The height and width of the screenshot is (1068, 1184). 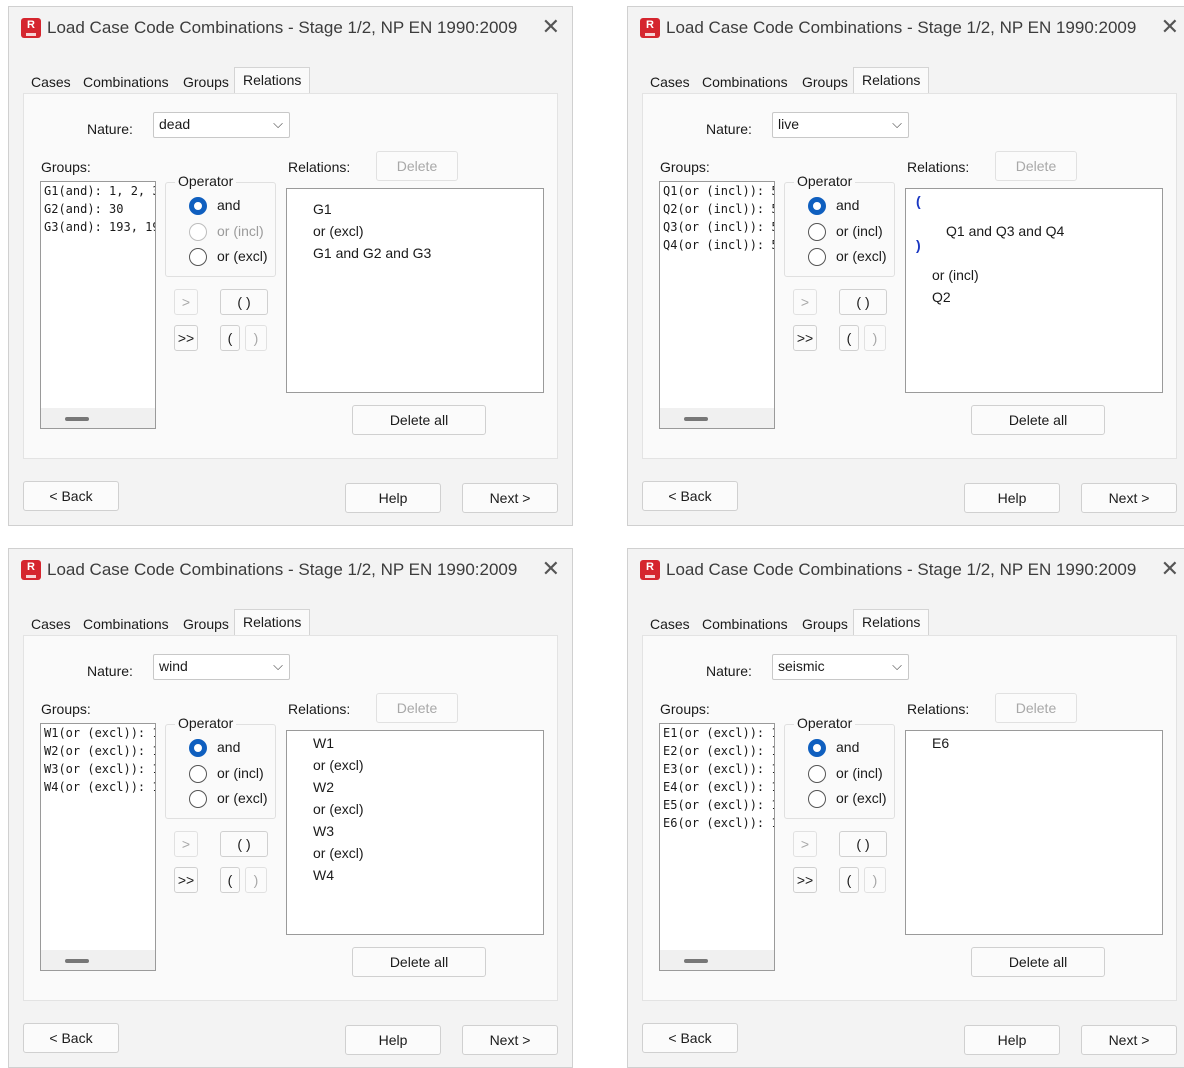 I want to click on relation-item: (, so click(x=918, y=201).